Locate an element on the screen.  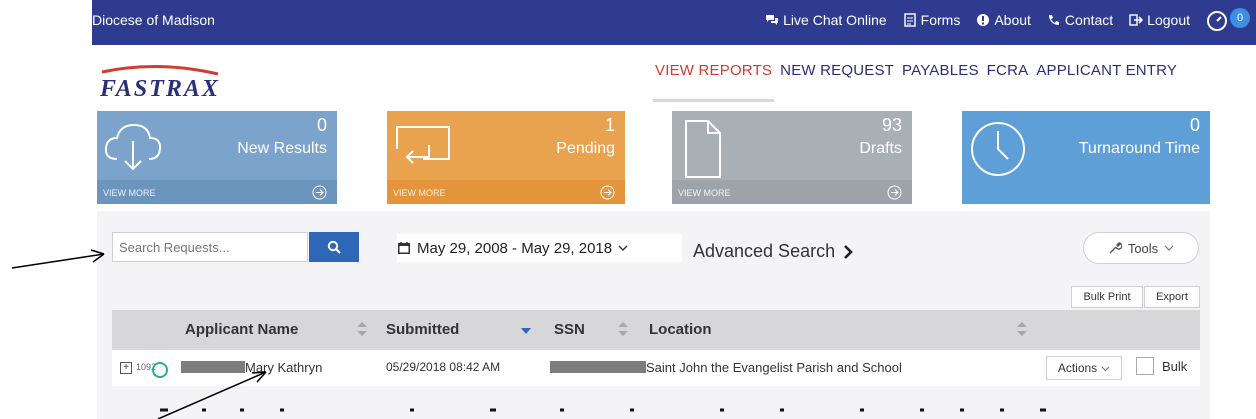
bulk-label: Bulk is located at coordinates (1175, 366).